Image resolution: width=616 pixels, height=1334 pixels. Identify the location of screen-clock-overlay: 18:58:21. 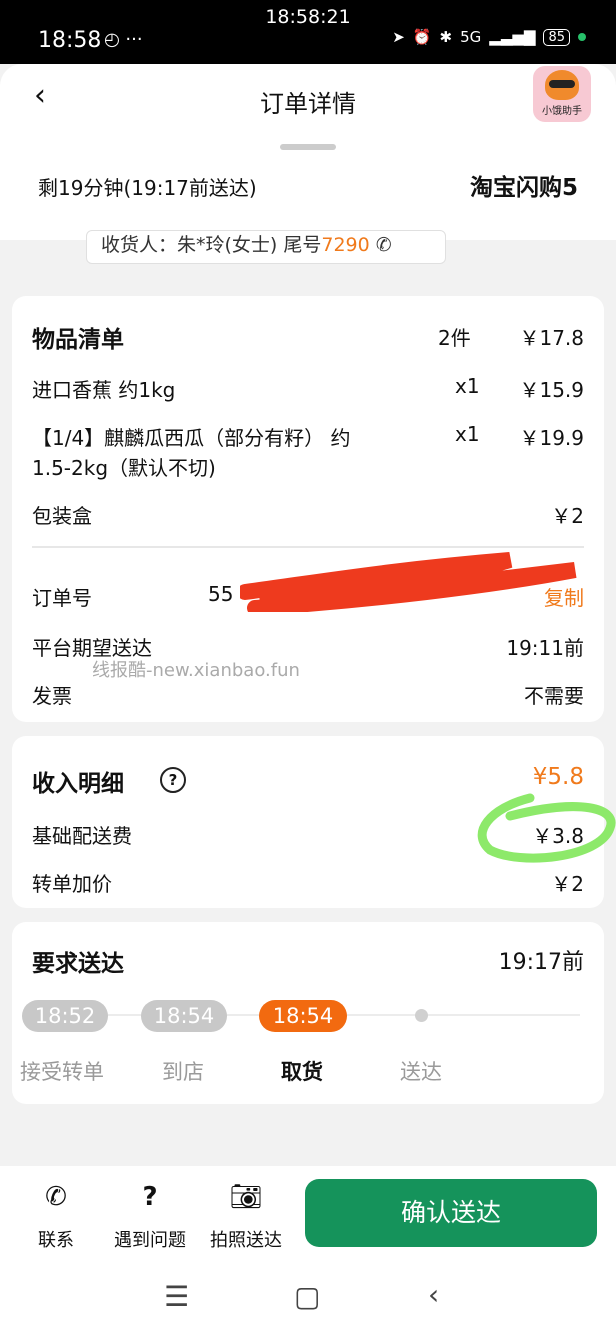
(308, 17).